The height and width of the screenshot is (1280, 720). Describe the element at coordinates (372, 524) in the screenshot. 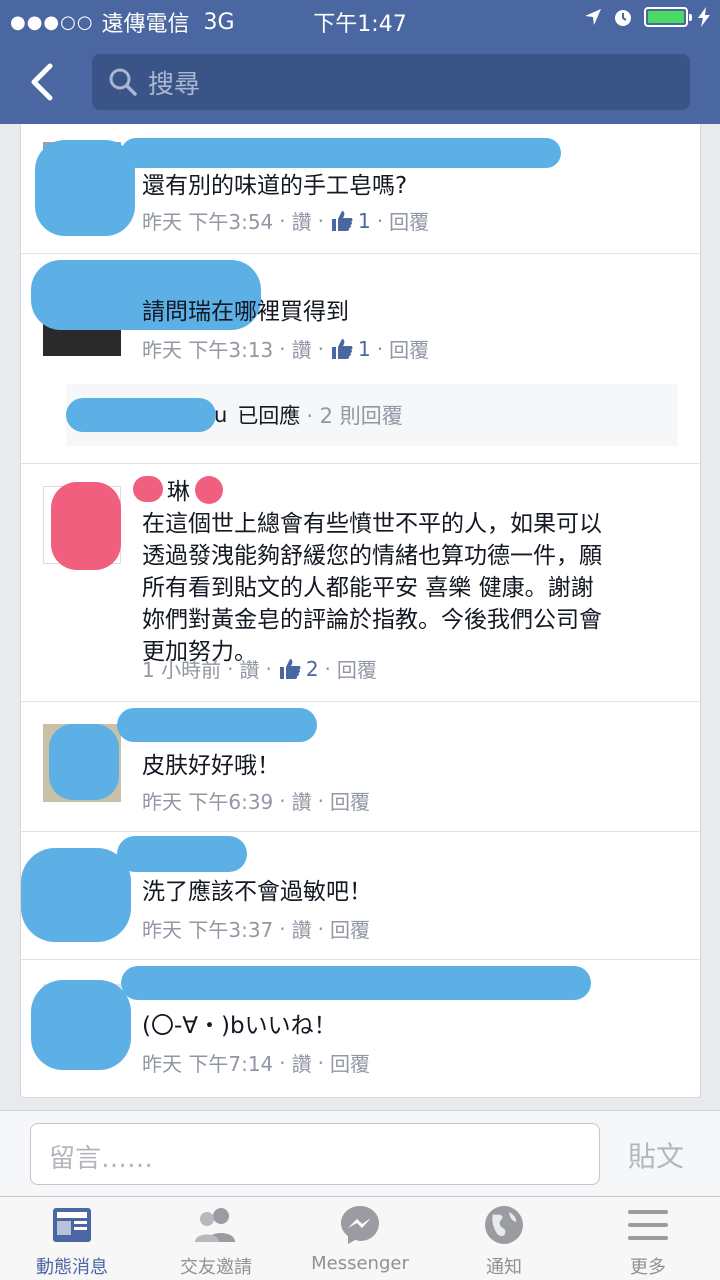

I see `comment-line: 在這個世上總會有些憤世不平的人，如果可以` at that location.